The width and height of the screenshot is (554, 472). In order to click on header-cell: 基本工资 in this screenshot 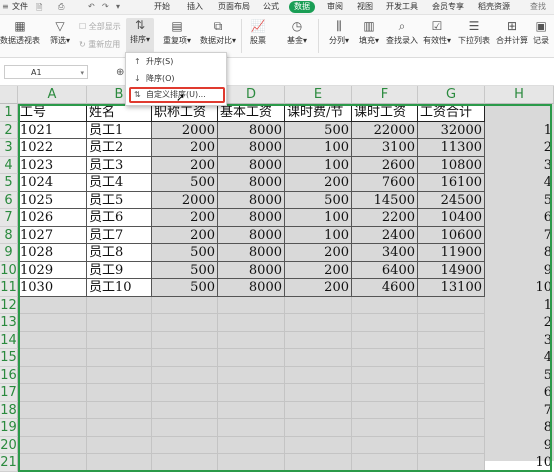, I will do `click(251, 113)`.